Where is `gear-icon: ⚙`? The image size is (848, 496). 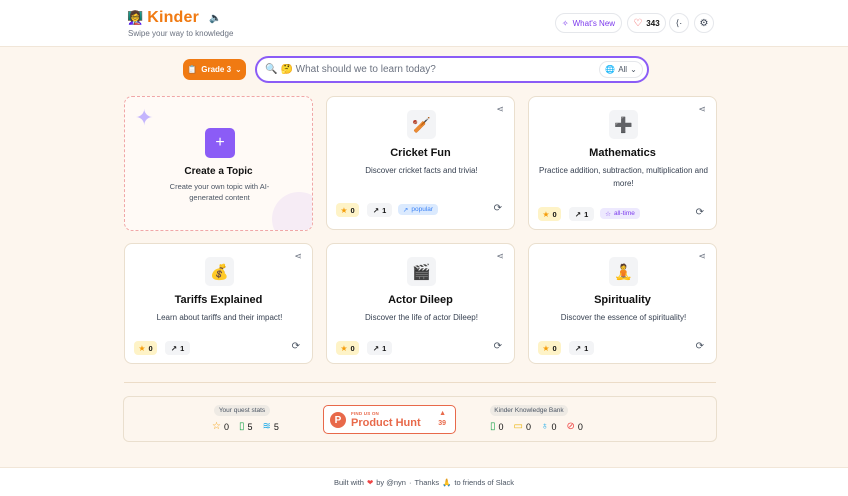 gear-icon: ⚙ is located at coordinates (704, 23).